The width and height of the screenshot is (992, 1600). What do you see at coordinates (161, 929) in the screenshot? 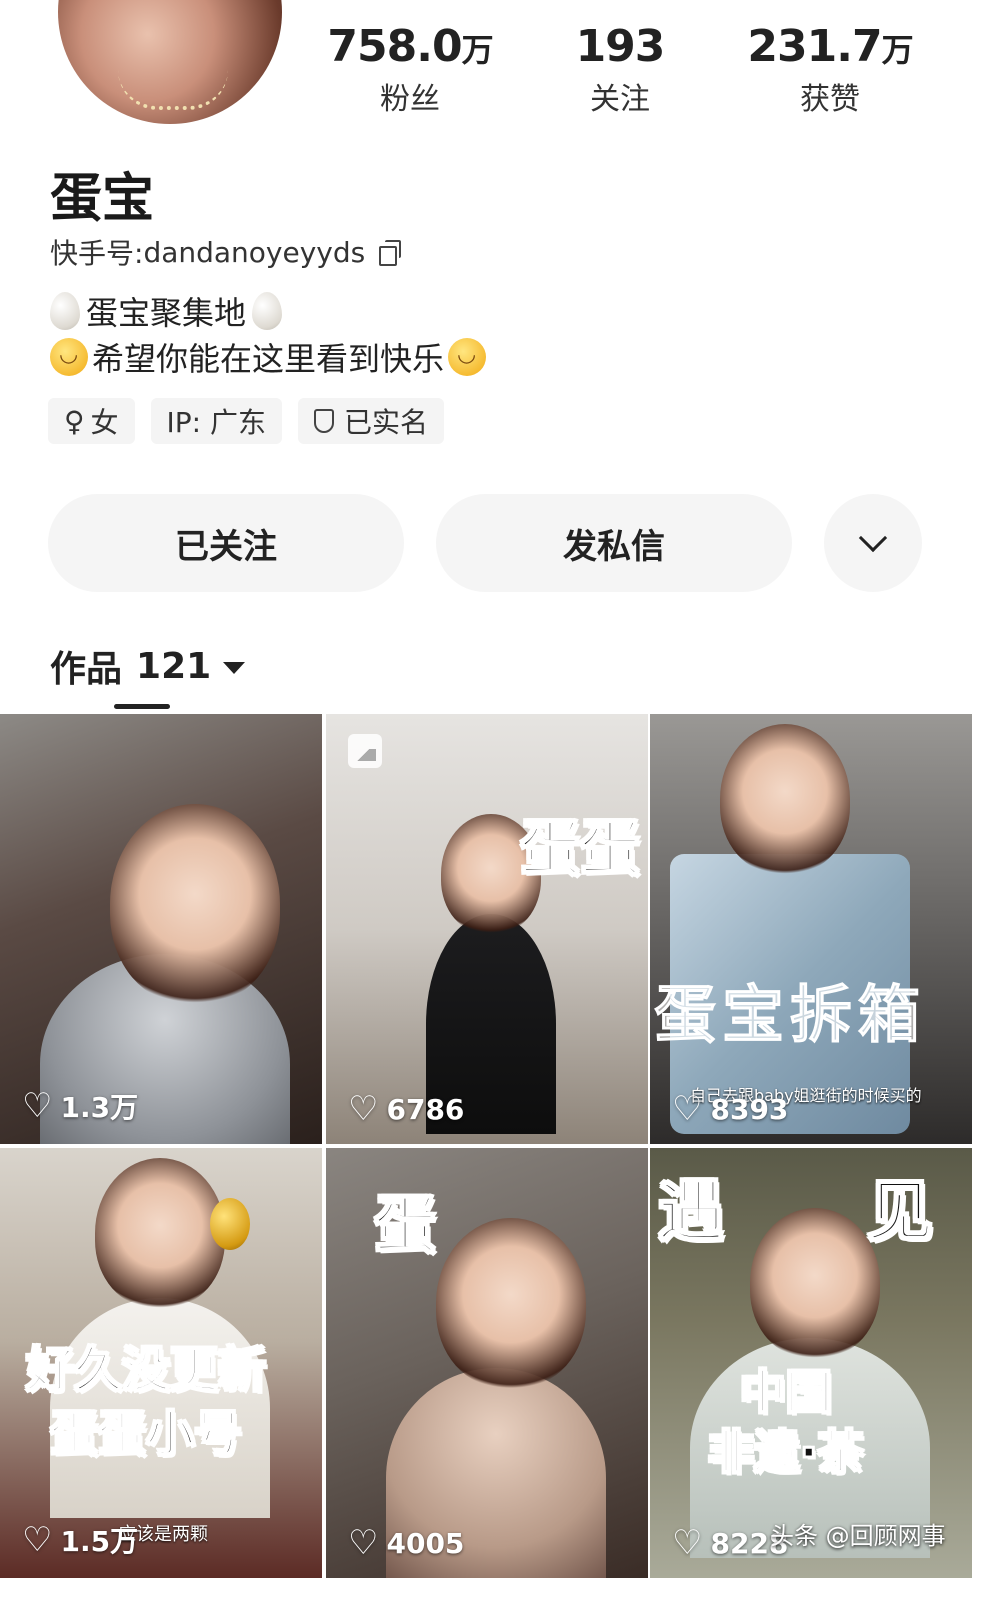
I see `video-tile: ♡ 1.3万` at bounding box center [161, 929].